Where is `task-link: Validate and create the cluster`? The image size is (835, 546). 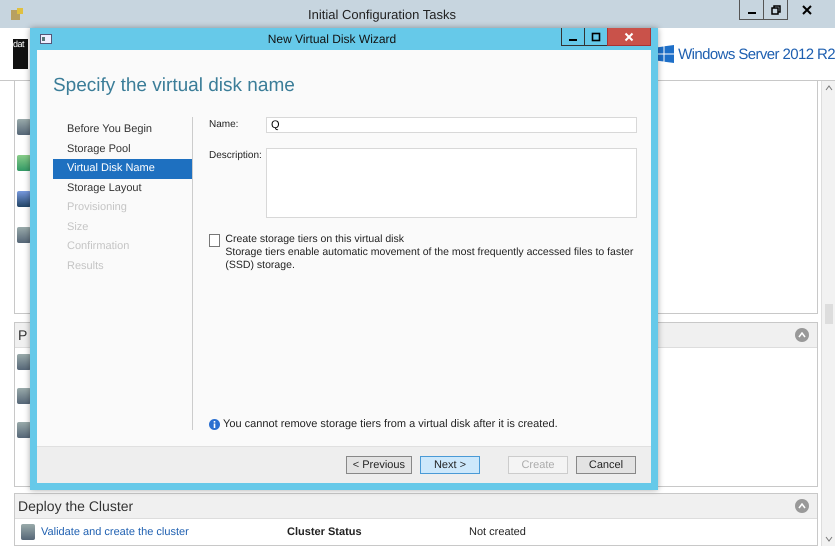 task-link: Validate and create the cluster is located at coordinates (161, 532).